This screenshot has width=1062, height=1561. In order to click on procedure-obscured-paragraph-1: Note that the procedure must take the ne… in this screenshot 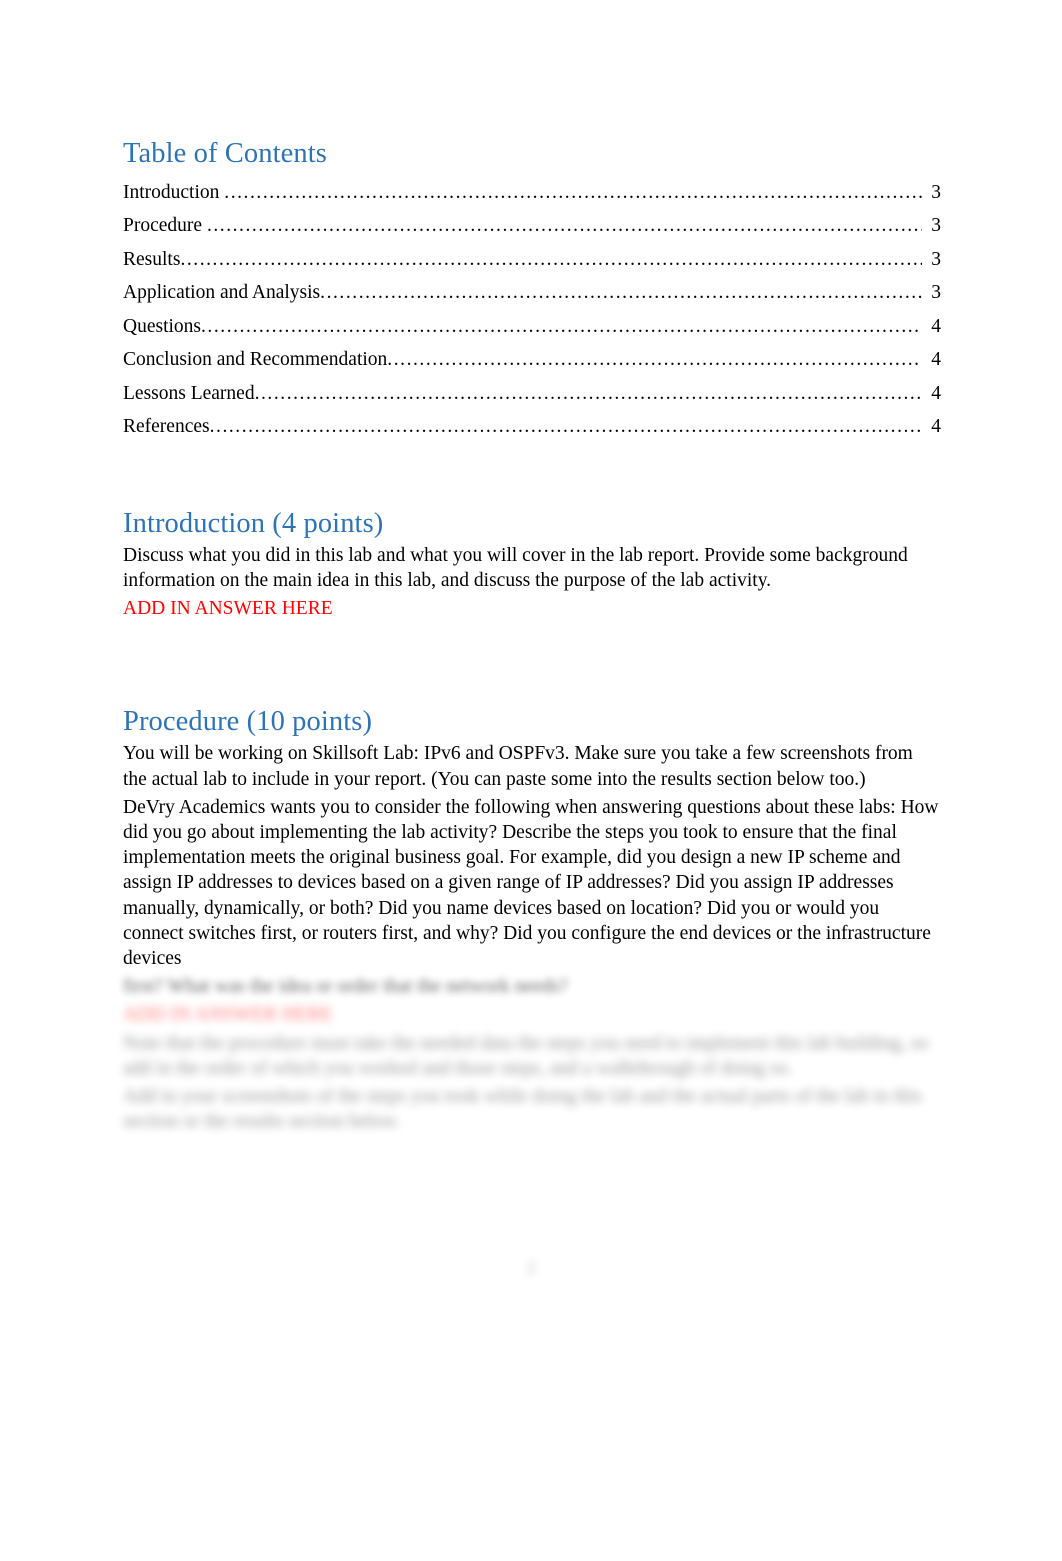, I will do `click(526, 1055)`.